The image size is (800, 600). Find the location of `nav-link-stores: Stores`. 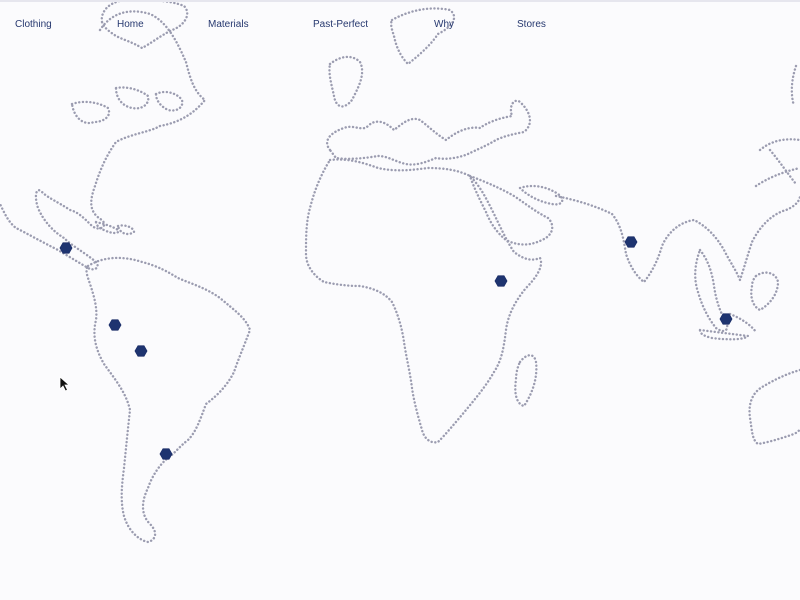

nav-link-stores: Stores is located at coordinates (531, 24).